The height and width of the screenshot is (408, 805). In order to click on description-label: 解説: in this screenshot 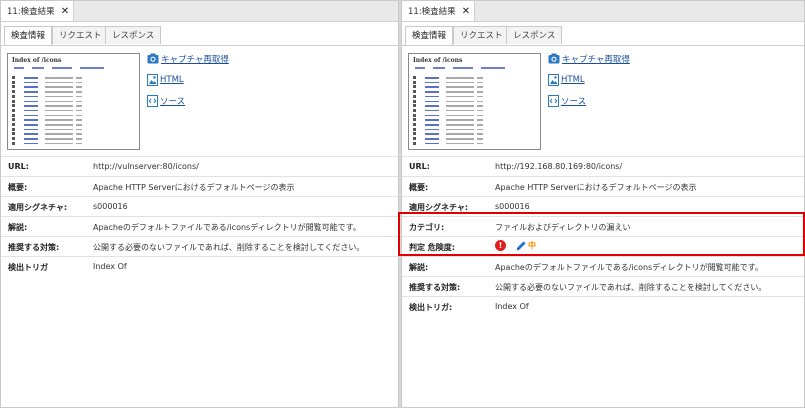, I will do `click(18, 227)`.